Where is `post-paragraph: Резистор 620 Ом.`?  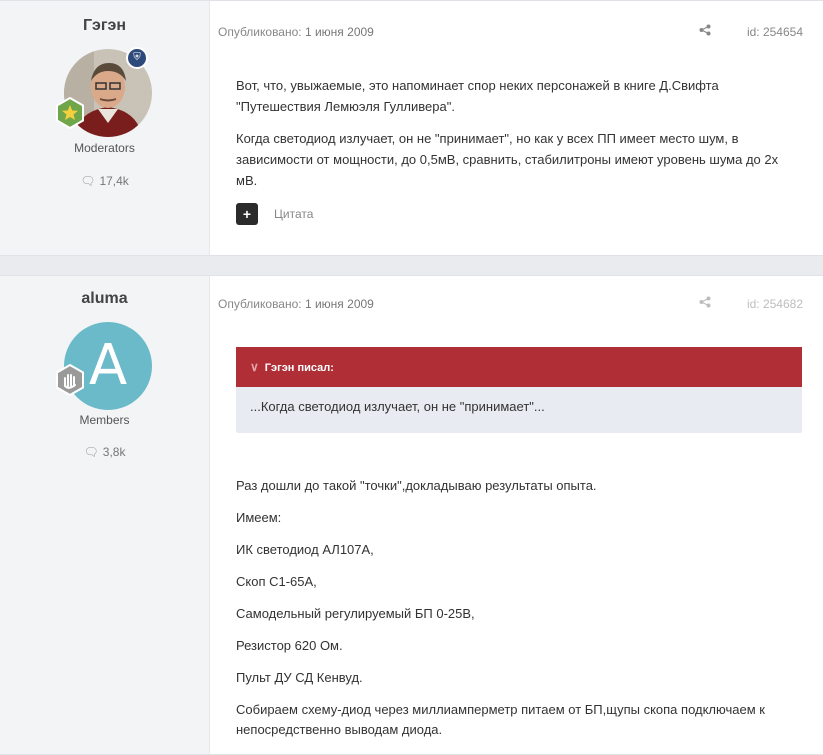
post-paragraph: Резистор 620 Ом. is located at coordinates (289, 645).